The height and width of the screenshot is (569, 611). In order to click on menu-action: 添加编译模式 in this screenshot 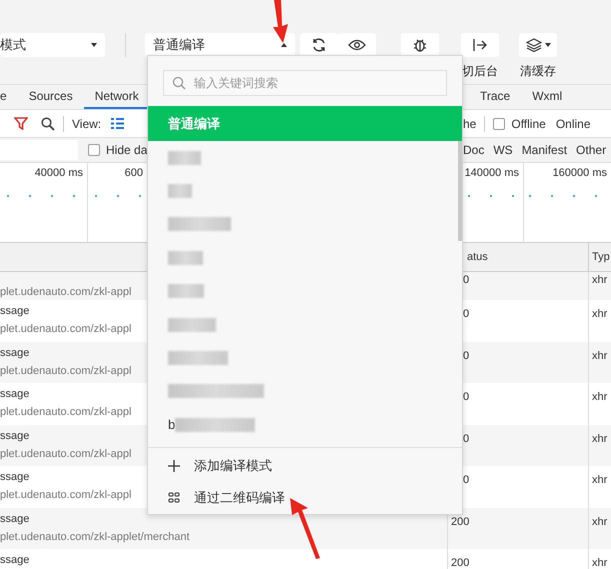, I will do `click(305, 466)`.